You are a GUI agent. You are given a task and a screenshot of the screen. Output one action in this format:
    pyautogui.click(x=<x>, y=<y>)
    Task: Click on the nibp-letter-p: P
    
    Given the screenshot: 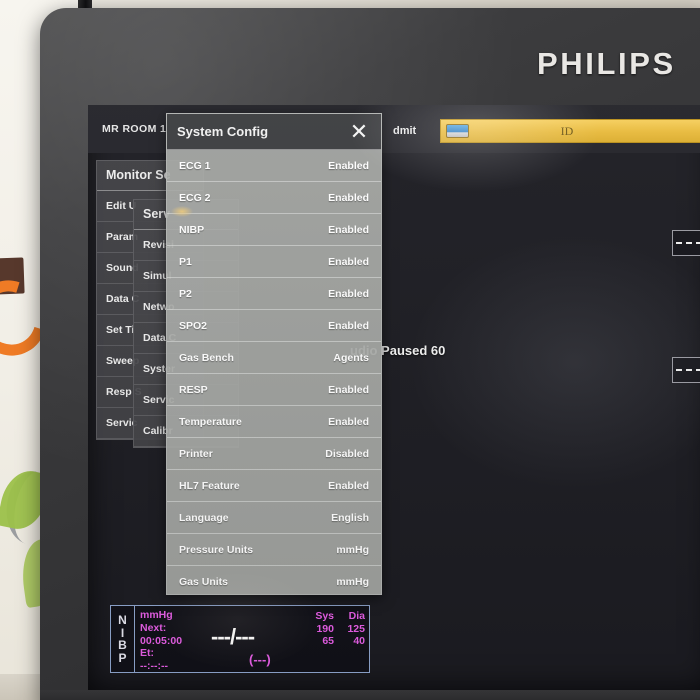 What is the action you would take?
    pyautogui.click(x=122, y=657)
    